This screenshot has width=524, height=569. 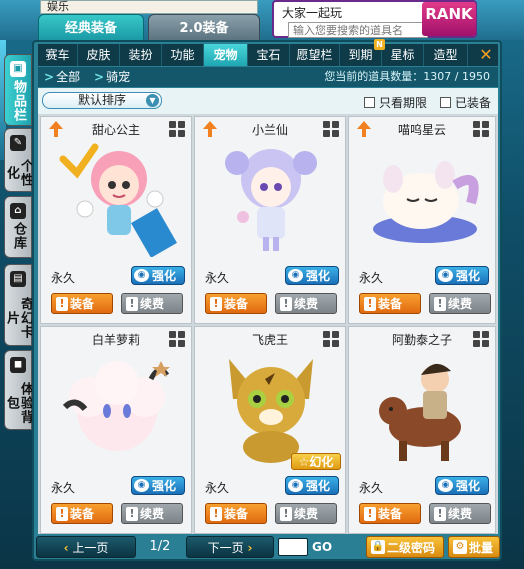 I want to click on gear-icon: ⚙, so click(x=460, y=547).